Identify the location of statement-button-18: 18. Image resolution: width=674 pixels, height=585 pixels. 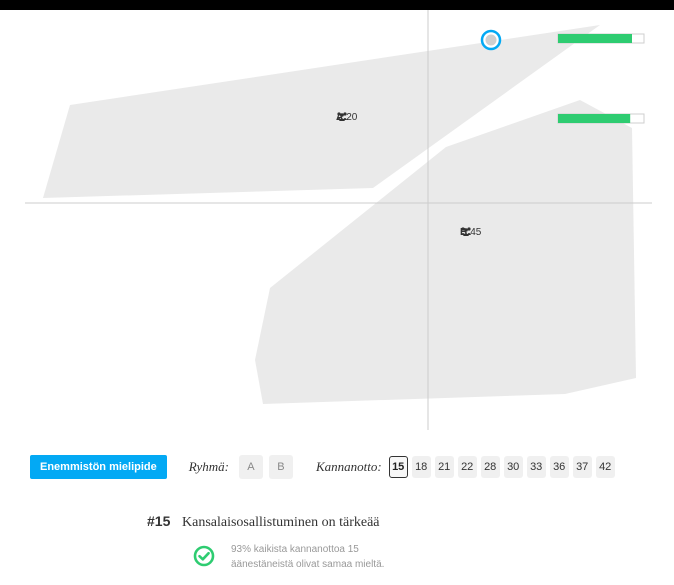
(421, 467).